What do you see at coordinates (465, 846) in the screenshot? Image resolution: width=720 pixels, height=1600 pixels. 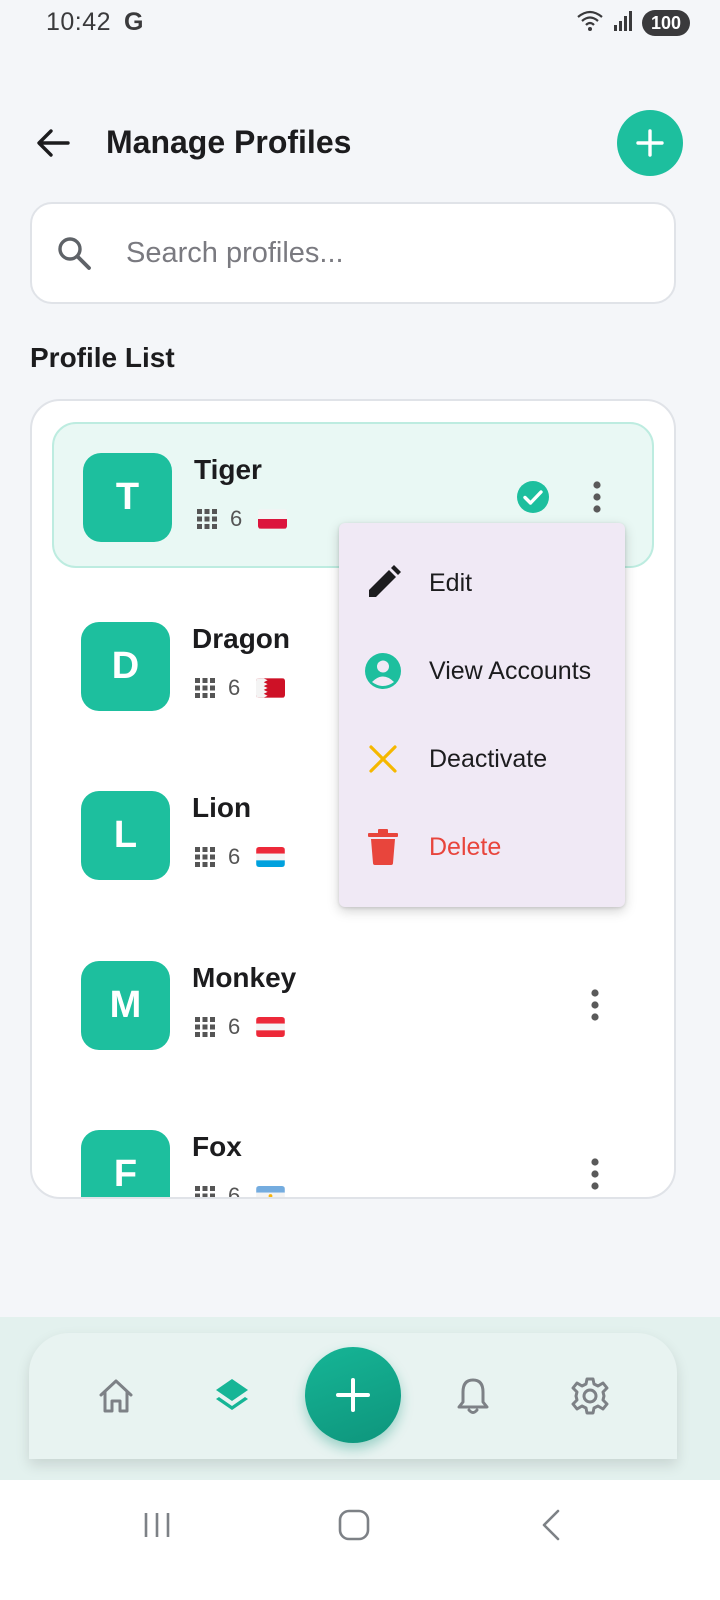 I see `menu-label: Delete` at bounding box center [465, 846].